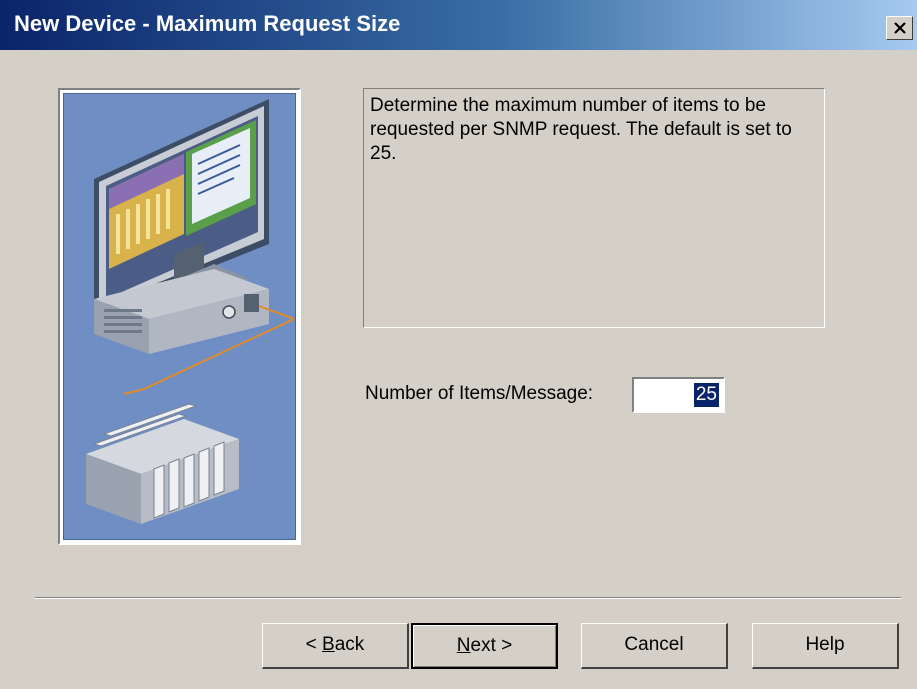 The height and width of the screenshot is (689, 917). Describe the element at coordinates (479, 393) in the screenshot. I see `items-per-message-label: Number of Items/Message:` at that location.